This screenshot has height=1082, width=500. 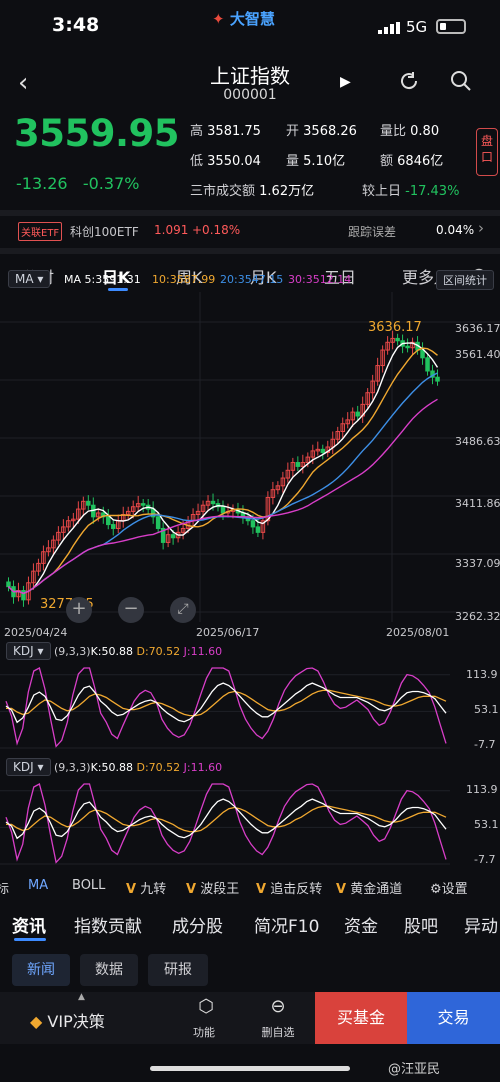 I want to click on tab-funds: 资金, so click(x=361, y=924).